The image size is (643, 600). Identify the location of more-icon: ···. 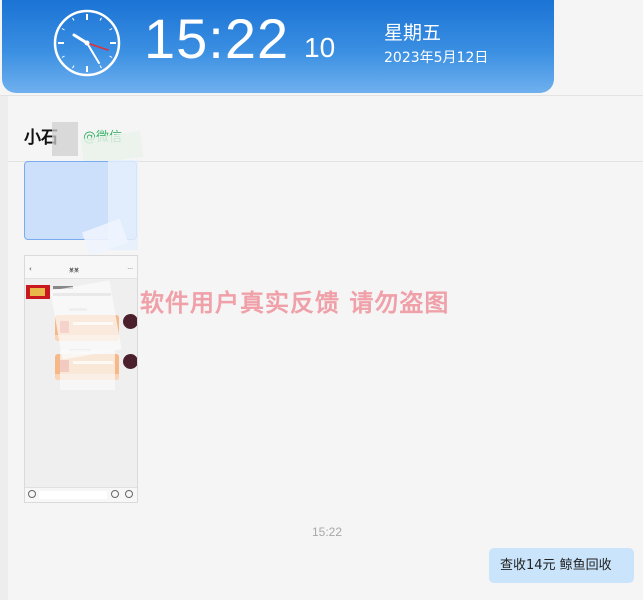
(130, 269).